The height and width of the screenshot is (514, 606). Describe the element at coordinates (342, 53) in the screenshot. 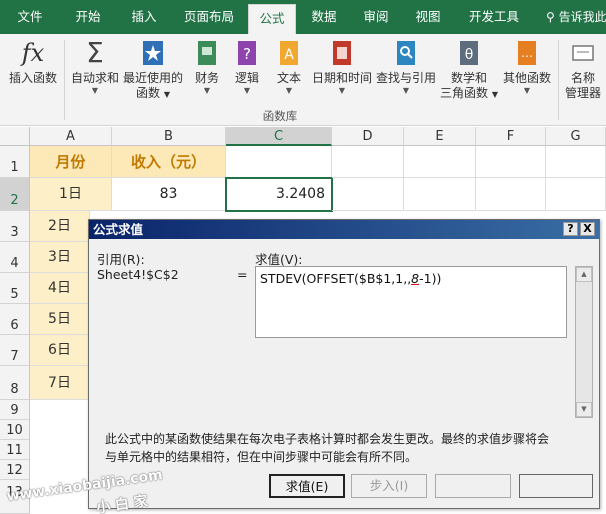

I see `calendar-icon` at that location.